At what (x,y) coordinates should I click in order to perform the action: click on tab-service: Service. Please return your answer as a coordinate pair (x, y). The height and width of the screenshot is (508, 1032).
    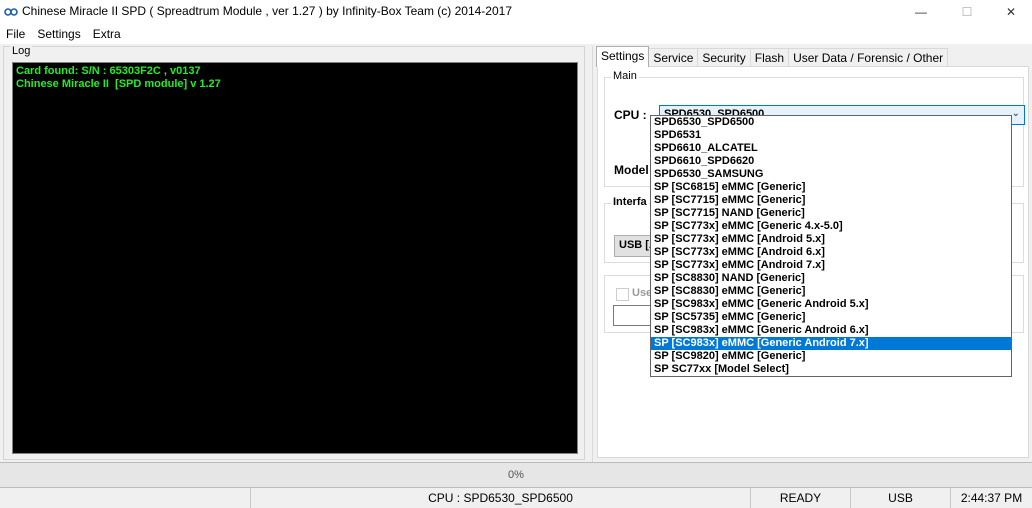
    Looking at the image, I should click on (673, 57).